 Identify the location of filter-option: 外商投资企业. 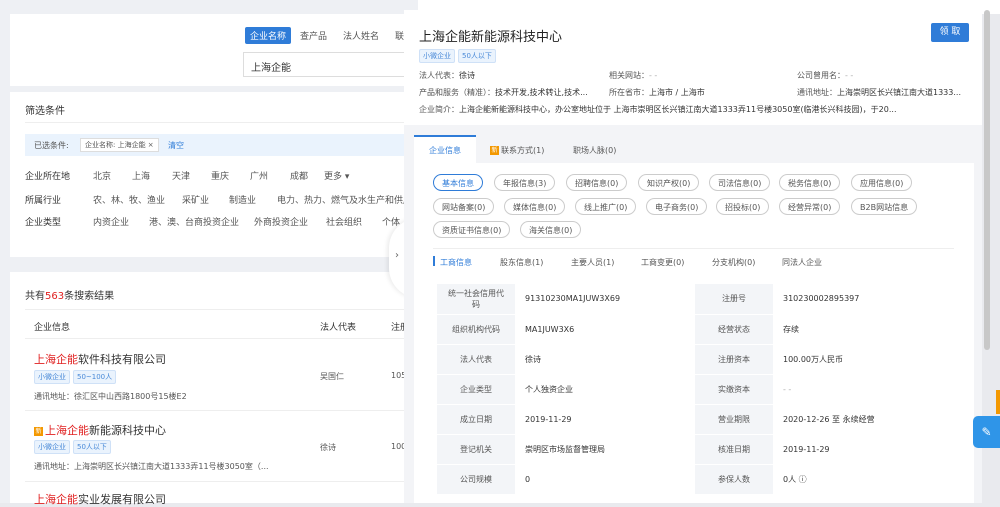
(281, 221).